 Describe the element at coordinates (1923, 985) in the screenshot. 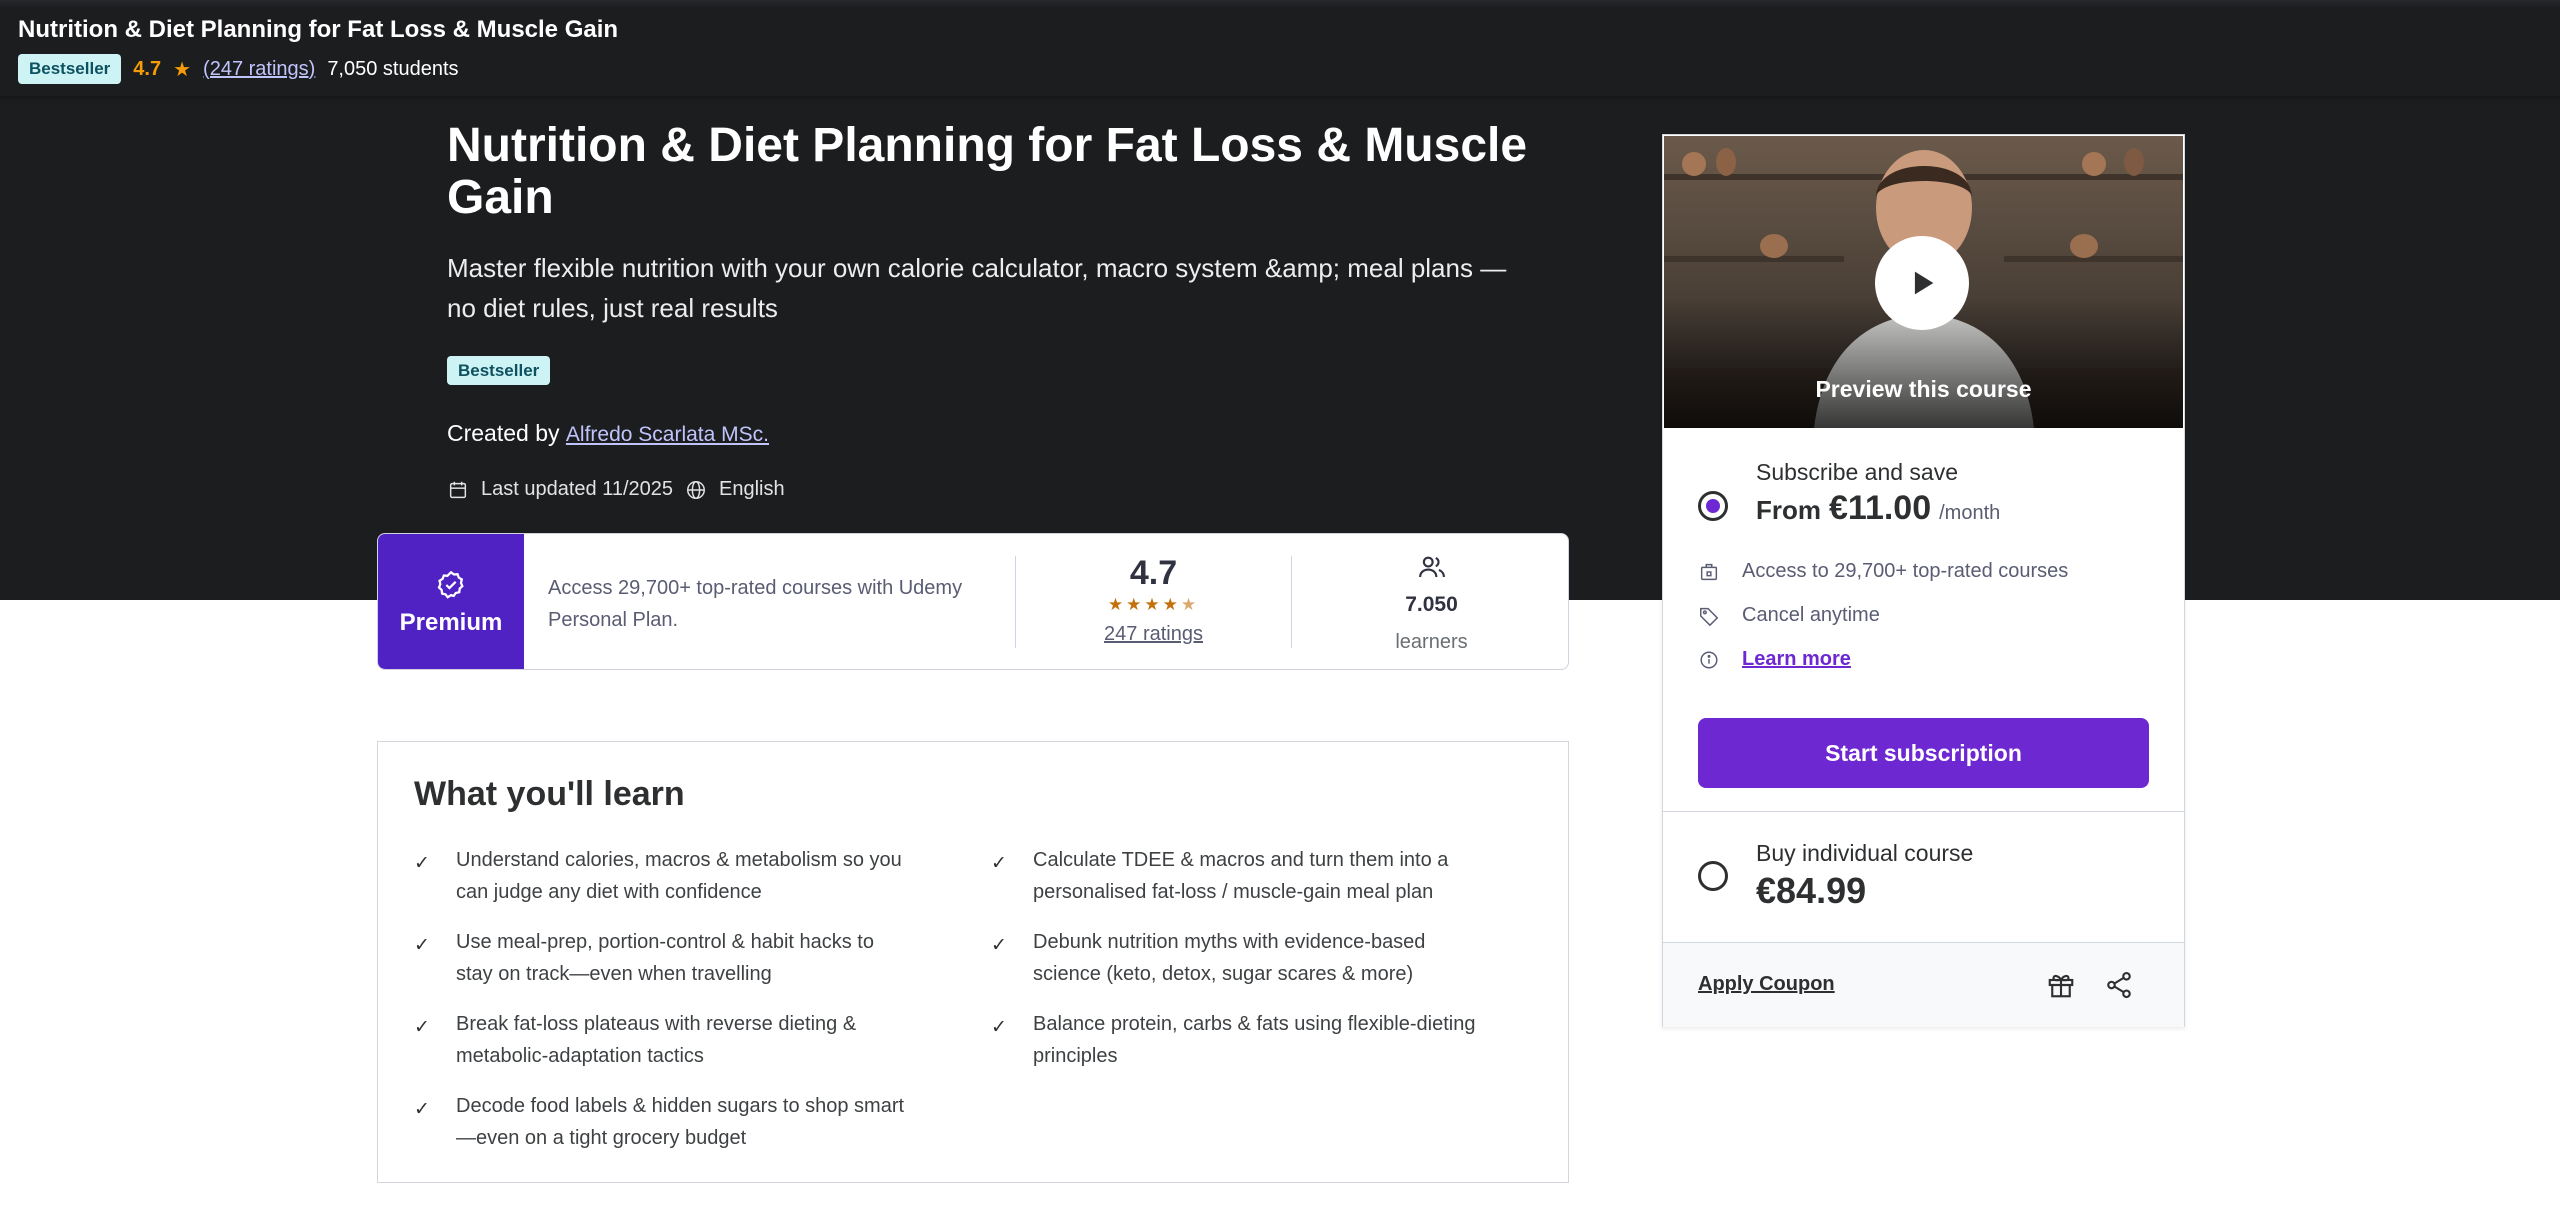

I see `coupon-row: Apply Coupon` at that location.